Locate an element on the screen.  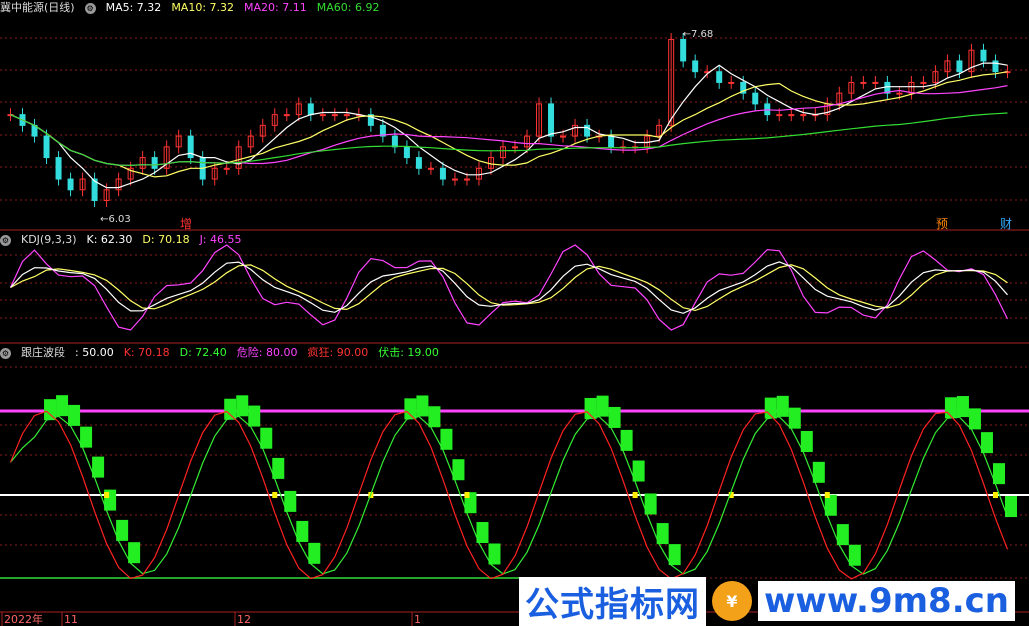
band-k: K: 70.18 is located at coordinates (146, 352).